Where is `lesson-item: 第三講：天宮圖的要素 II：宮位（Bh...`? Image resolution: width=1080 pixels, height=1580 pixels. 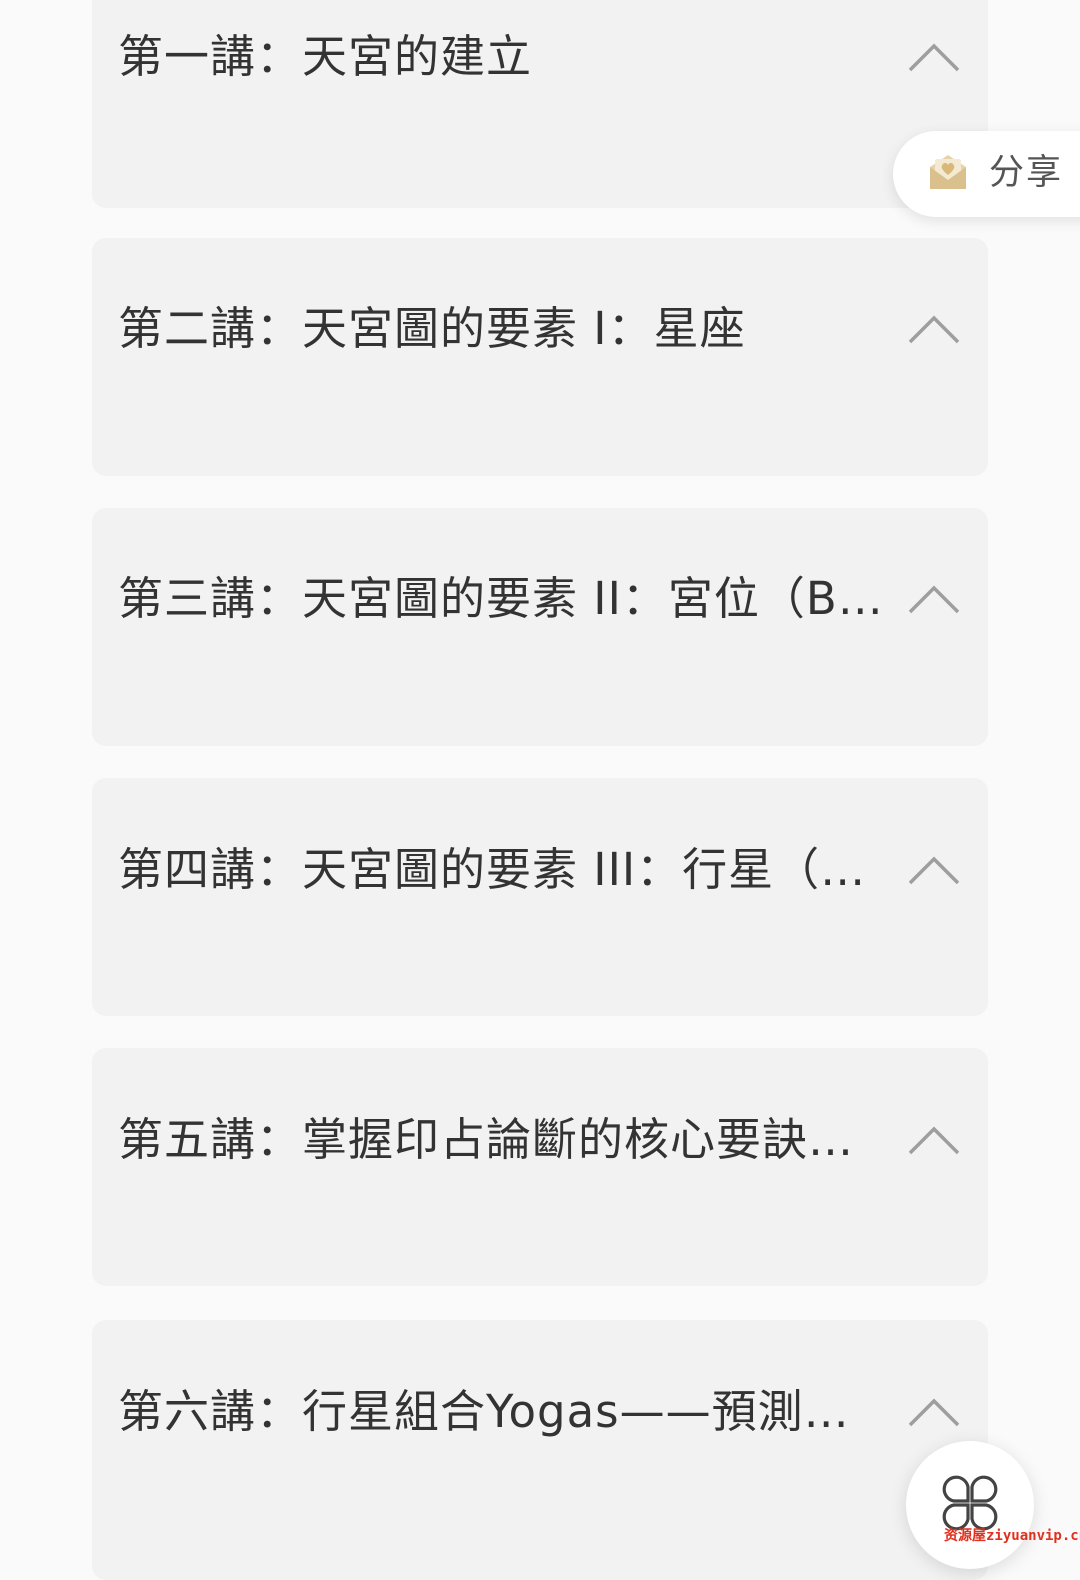
lesson-item: 第三講：天宮圖的要素 II：宮位（Bh... is located at coordinates (540, 627).